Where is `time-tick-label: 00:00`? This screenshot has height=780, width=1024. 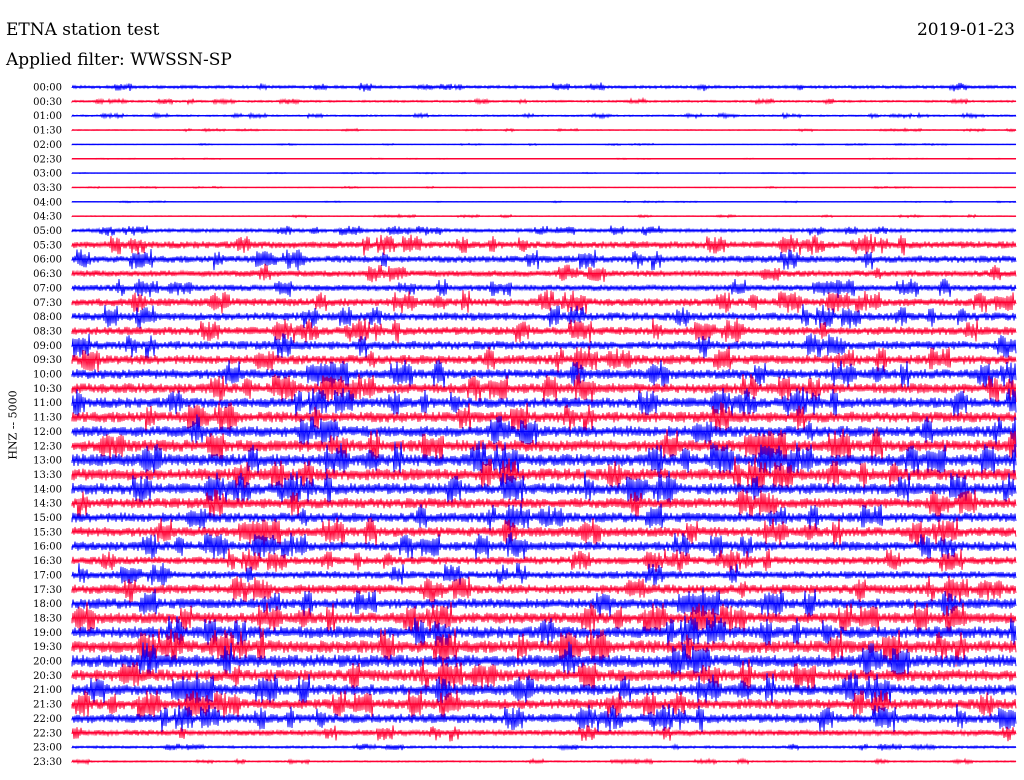
time-tick-label: 00:00 is located at coordinates (47, 88).